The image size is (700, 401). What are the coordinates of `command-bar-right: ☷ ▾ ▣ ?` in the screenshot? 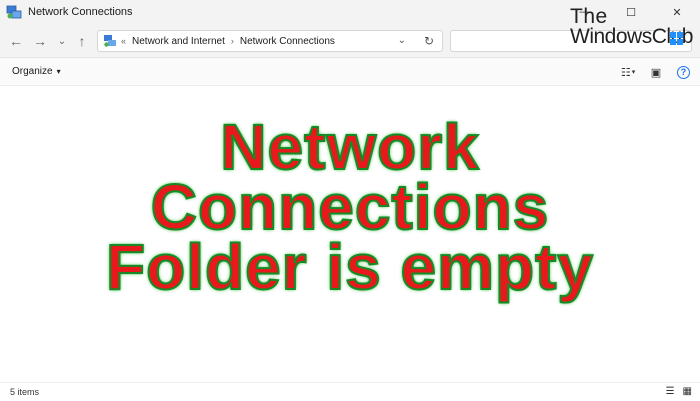 It's located at (655, 72).